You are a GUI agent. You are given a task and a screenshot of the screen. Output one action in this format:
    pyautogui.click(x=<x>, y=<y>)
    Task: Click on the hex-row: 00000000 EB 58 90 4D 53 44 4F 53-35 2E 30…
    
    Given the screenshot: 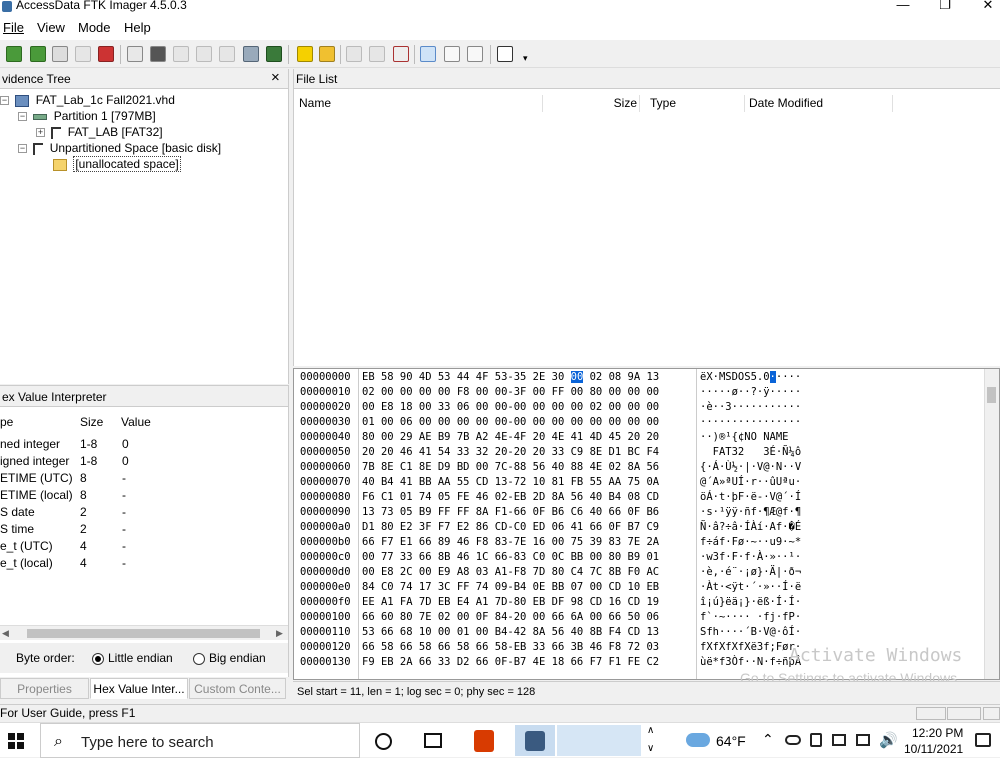 What is the action you would take?
    pyautogui.click(x=550, y=377)
    